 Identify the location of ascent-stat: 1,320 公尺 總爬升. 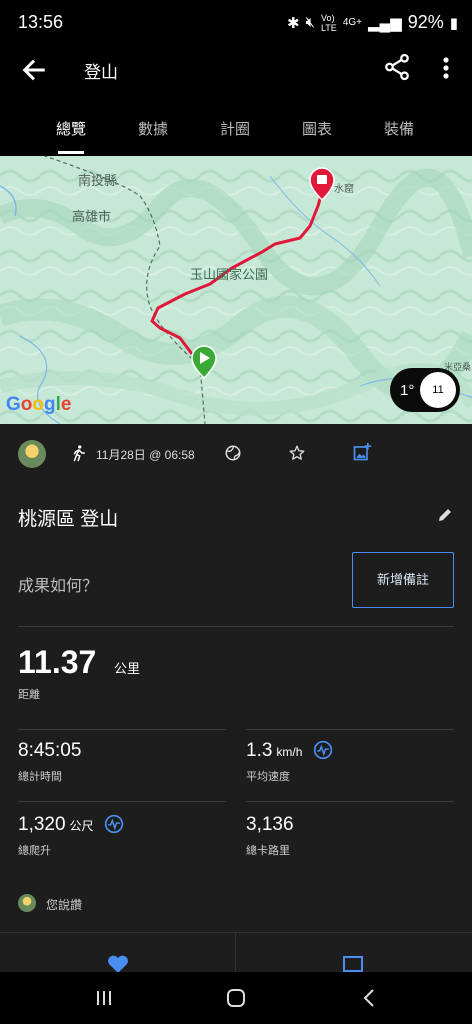
(118, 836).